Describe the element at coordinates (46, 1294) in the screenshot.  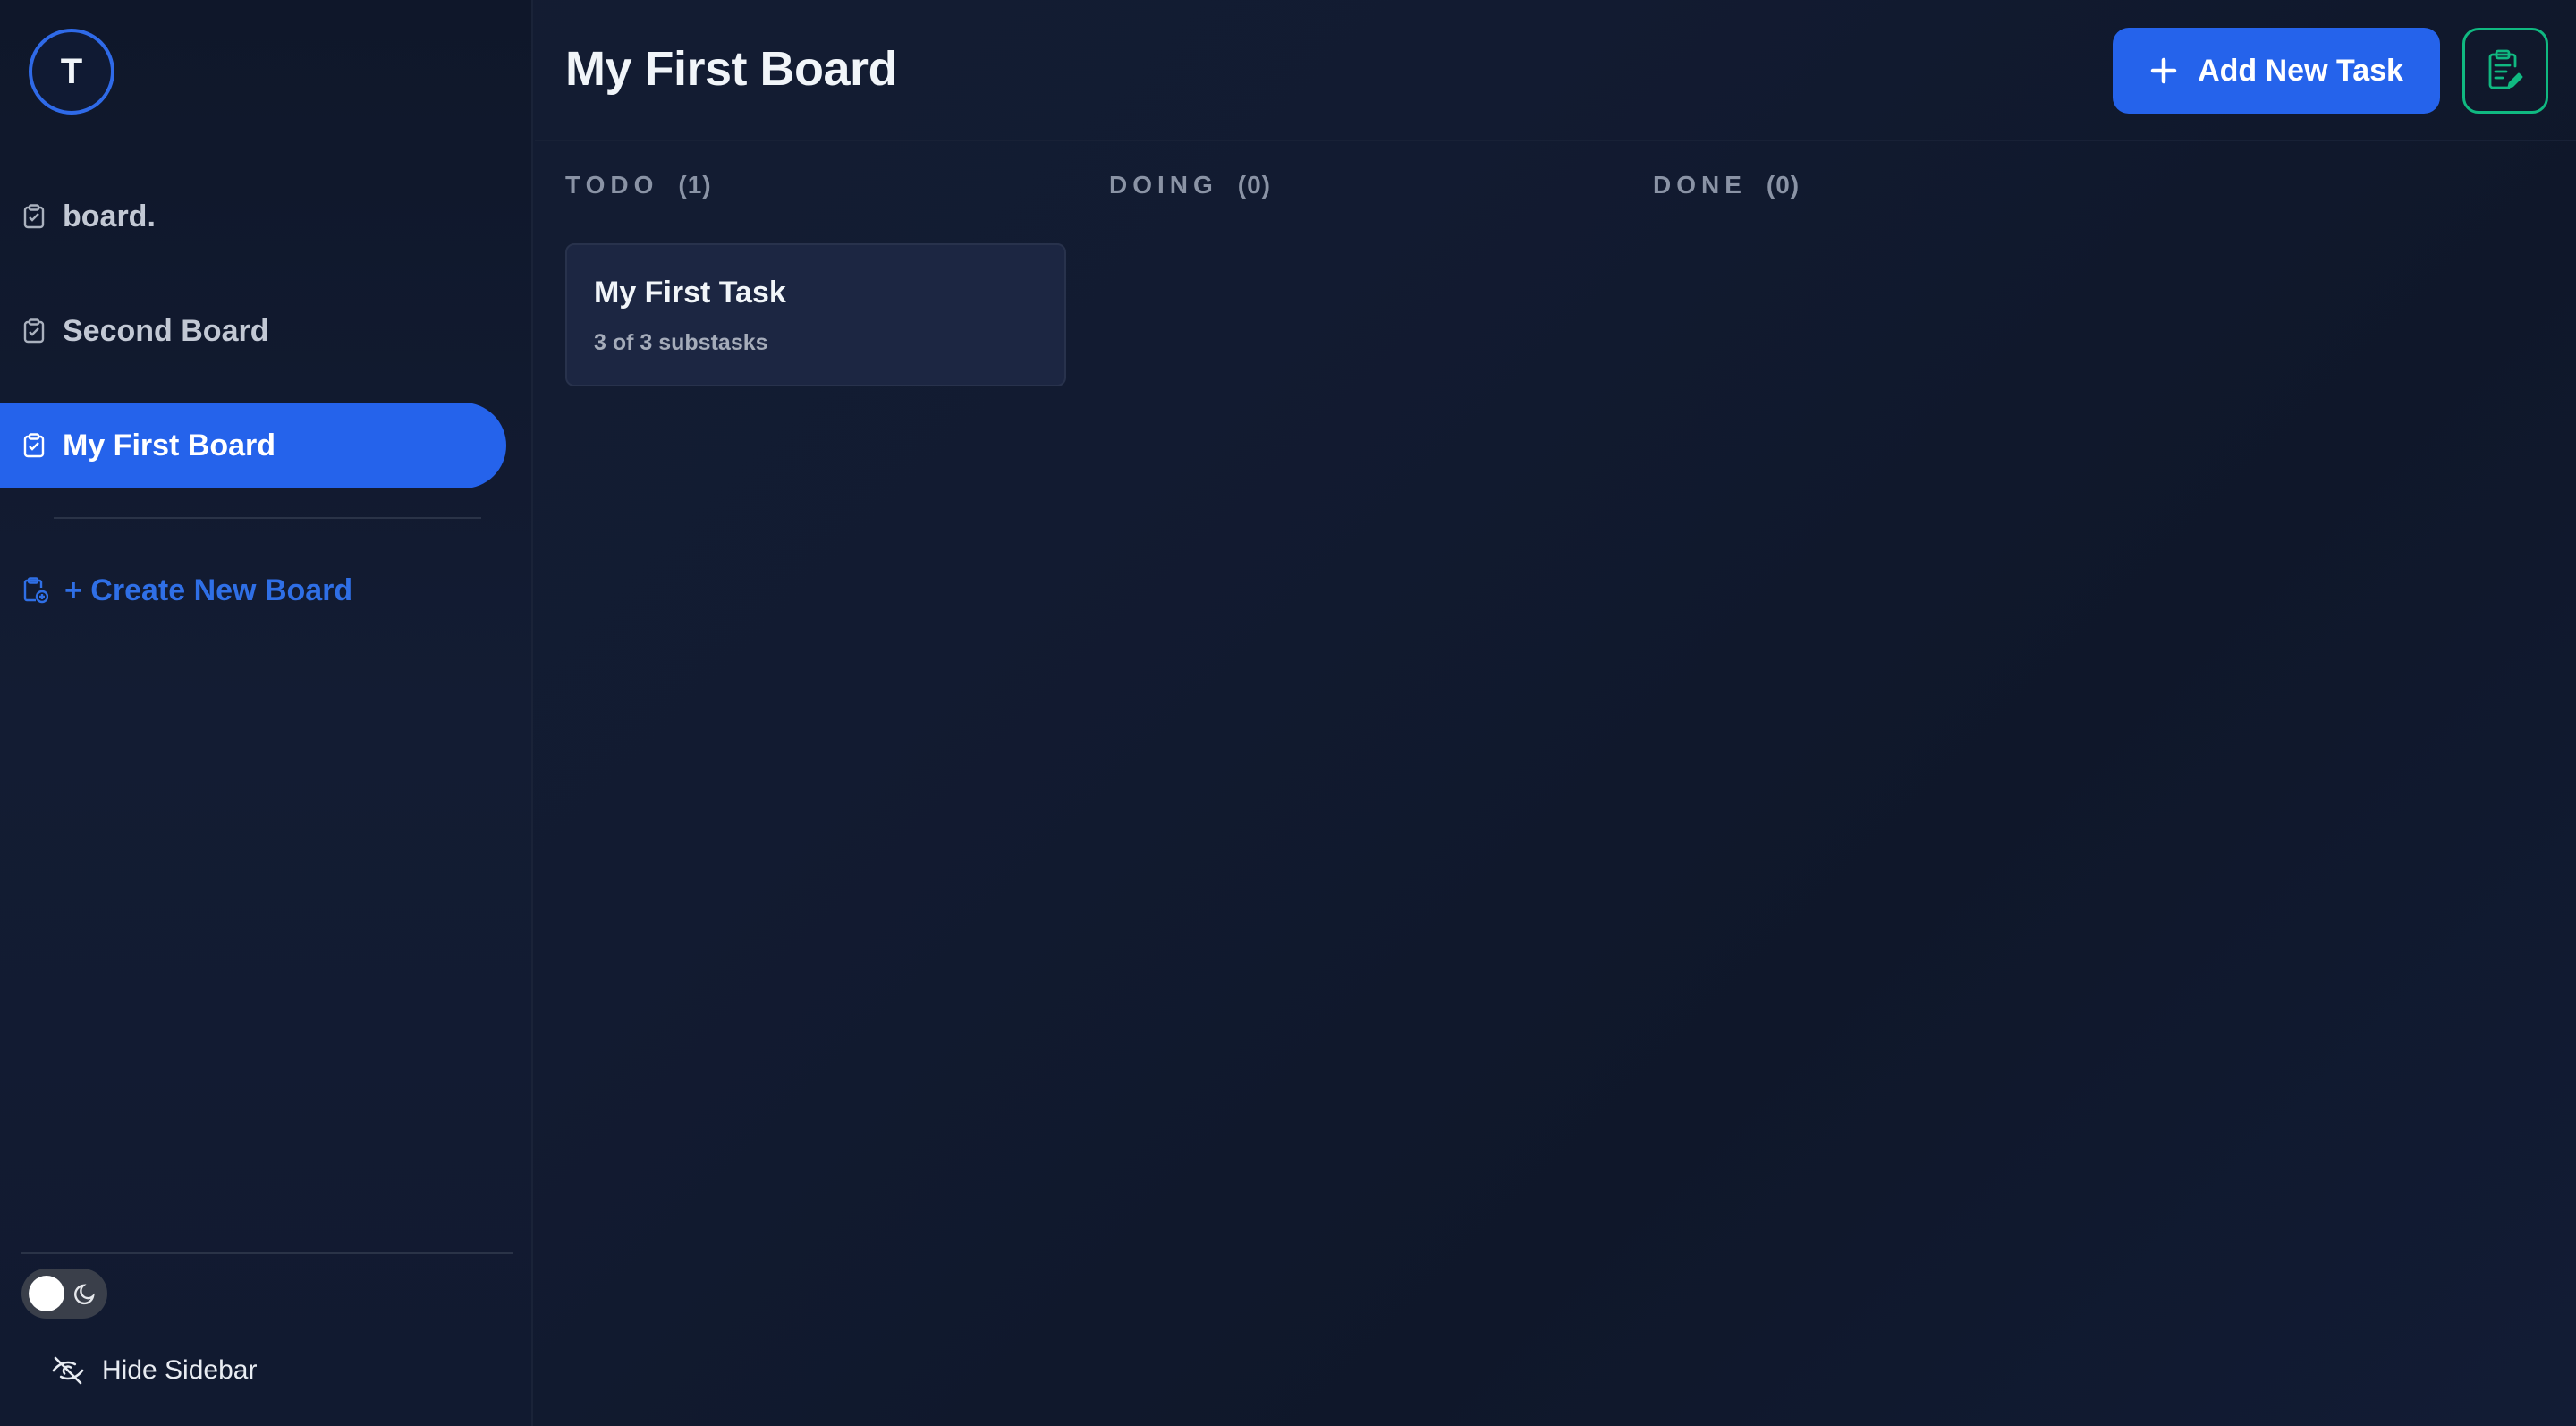
I see `toggle-knob` at that location.